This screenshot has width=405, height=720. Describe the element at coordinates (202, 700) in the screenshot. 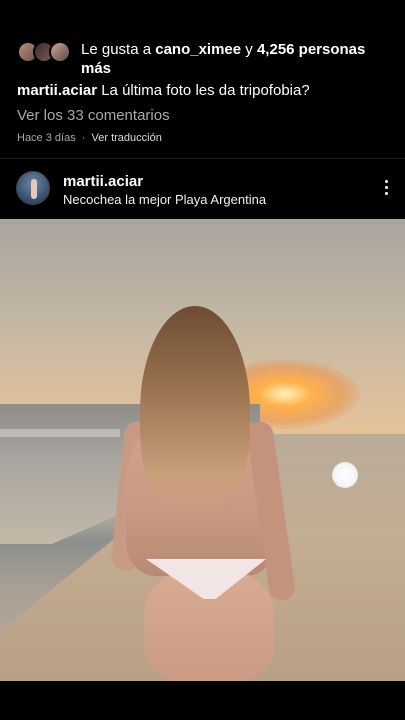

I see `bottom-bar` at that location.